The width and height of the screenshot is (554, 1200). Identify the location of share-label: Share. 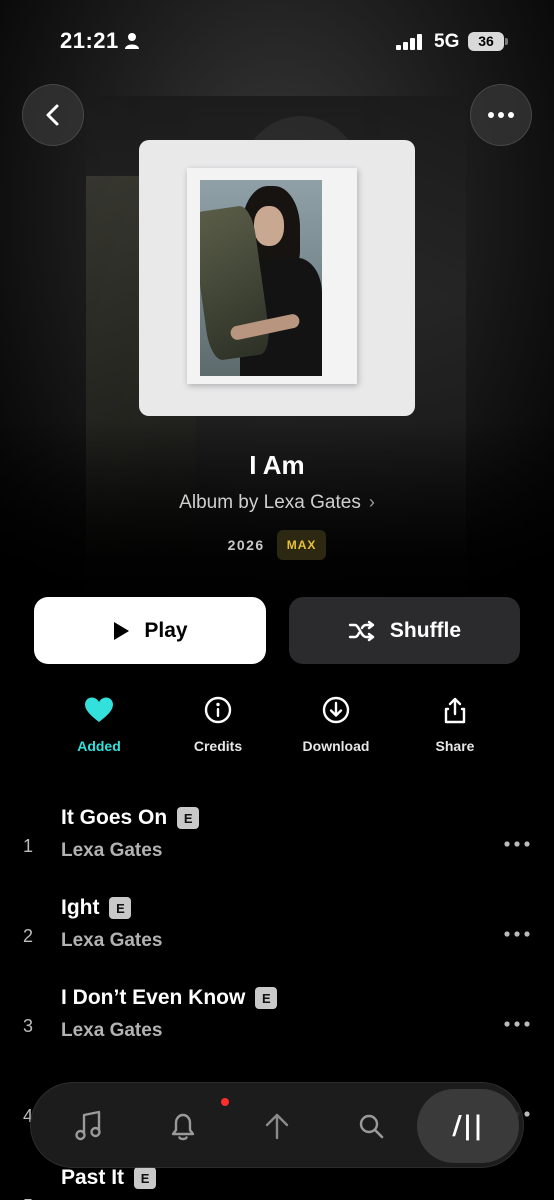
(455, 746).